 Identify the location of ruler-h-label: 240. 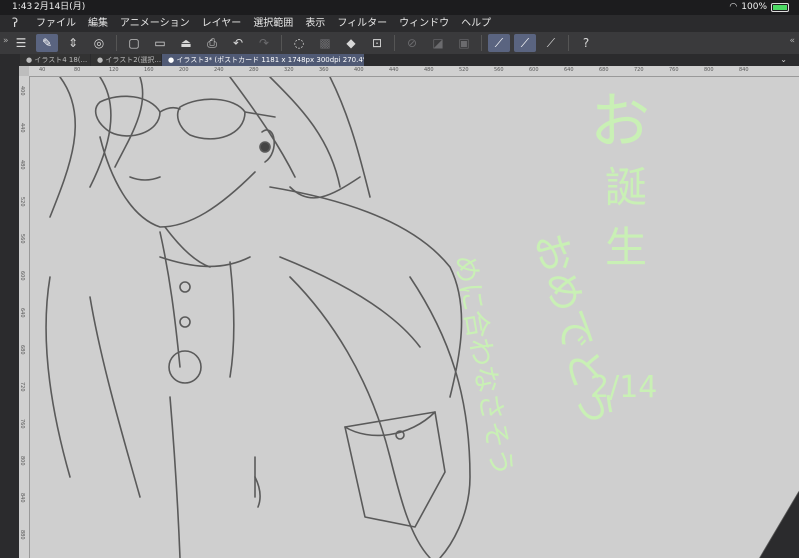
(219, 70).